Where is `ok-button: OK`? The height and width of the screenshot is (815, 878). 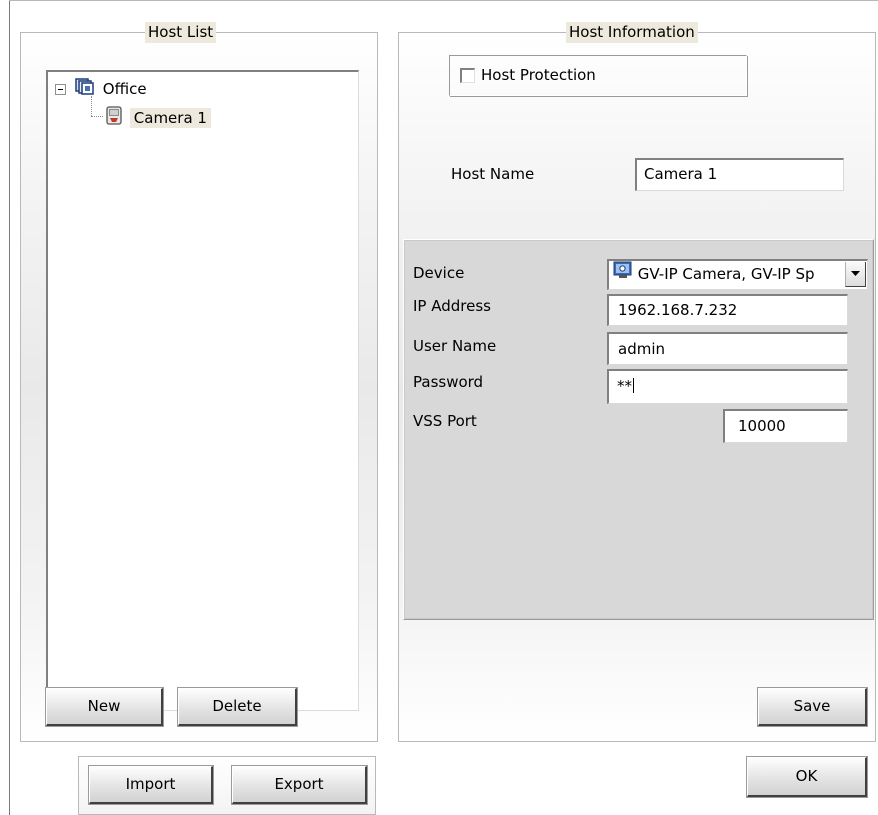
ok-button: OK is located at coordinates (807, 777).